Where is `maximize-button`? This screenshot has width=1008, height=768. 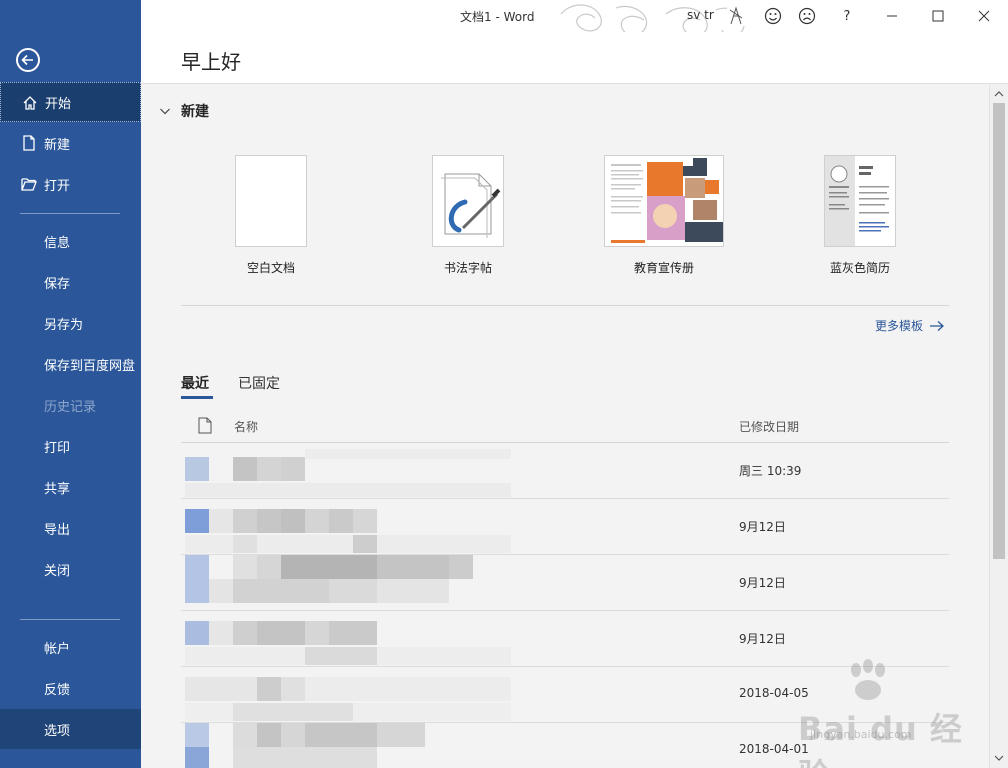 maximize-button is located at coordinates (938, 16).